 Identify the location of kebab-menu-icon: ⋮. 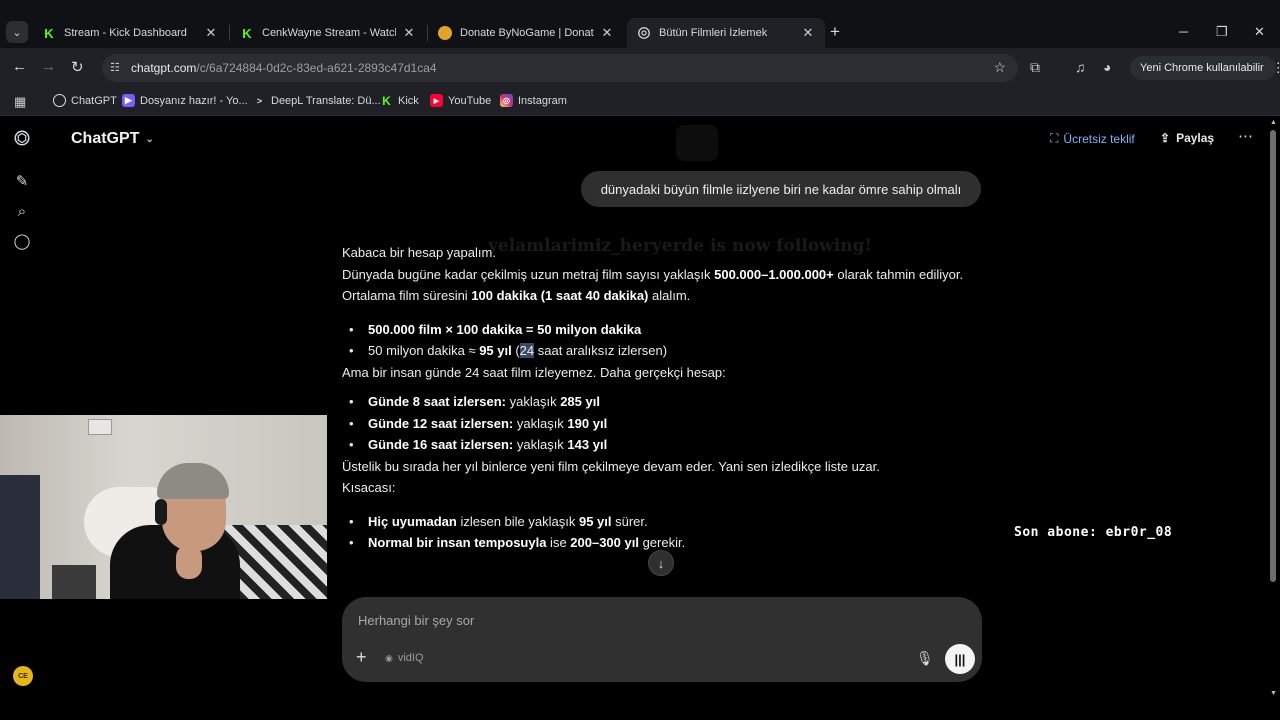
(1276, 68).